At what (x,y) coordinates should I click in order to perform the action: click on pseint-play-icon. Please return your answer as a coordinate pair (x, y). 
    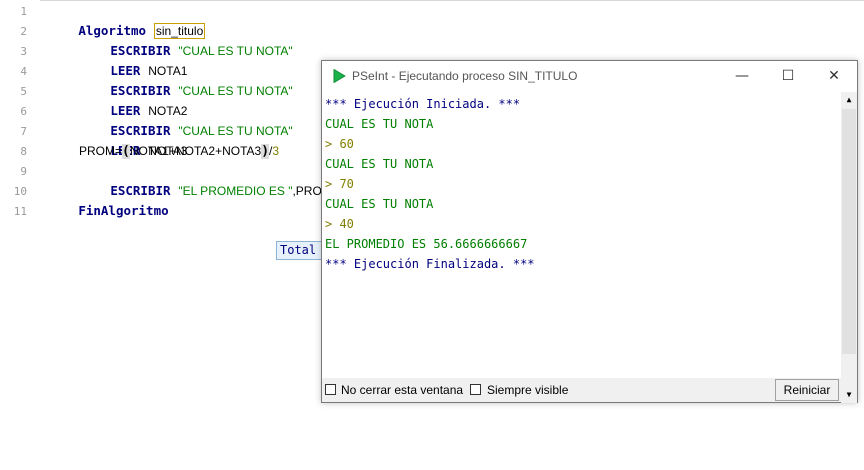
    Looking at the image, I should click on (339, 76).